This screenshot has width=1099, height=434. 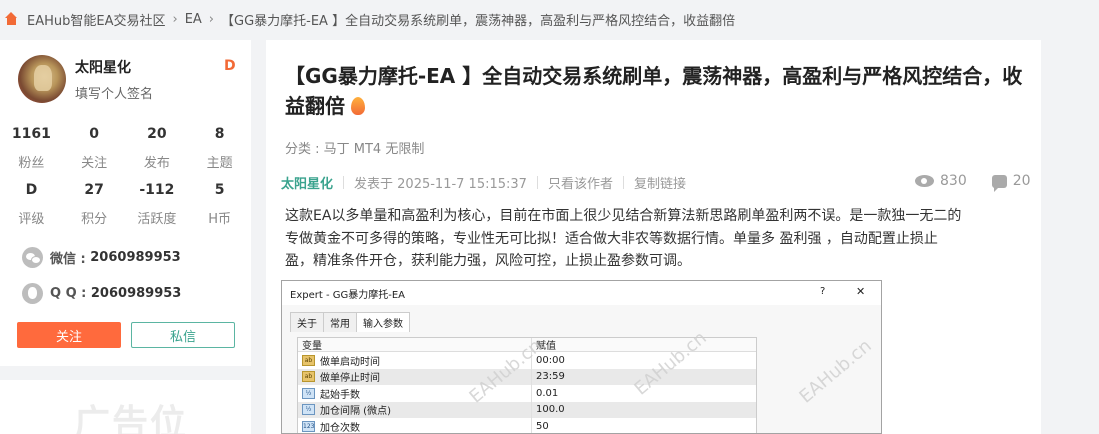 What do you see at coordinates (924, 181) in the screenshot?
I see `eye-icon` at bounding box center [924, 181].